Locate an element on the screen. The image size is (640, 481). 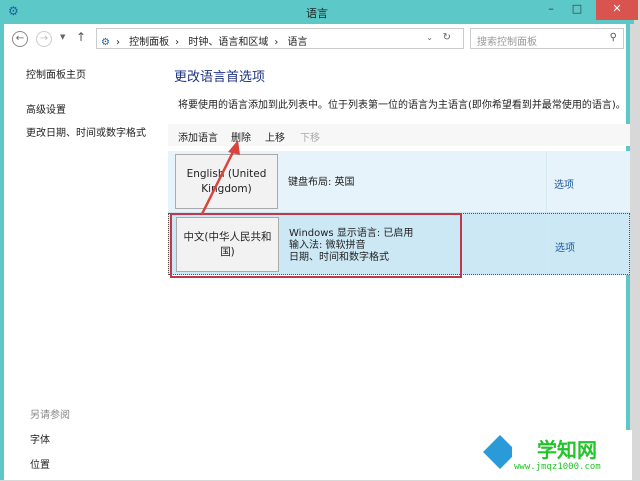
annotation-arrow is located at coordinates (220, 177).